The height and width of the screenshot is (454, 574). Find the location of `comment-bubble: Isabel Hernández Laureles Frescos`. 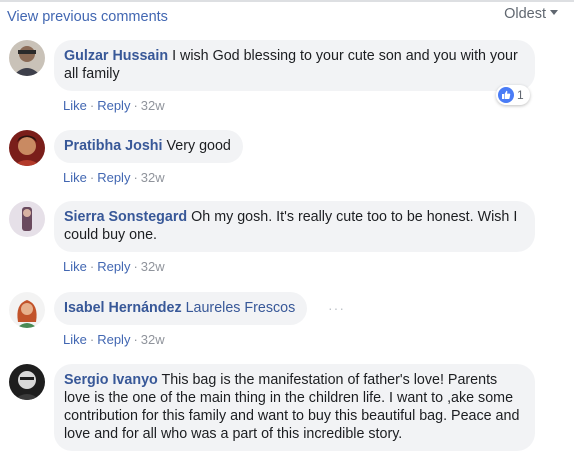

comment-bubble: Isabel Hernández Laureles Frescos is located at coordinates (181, 308).